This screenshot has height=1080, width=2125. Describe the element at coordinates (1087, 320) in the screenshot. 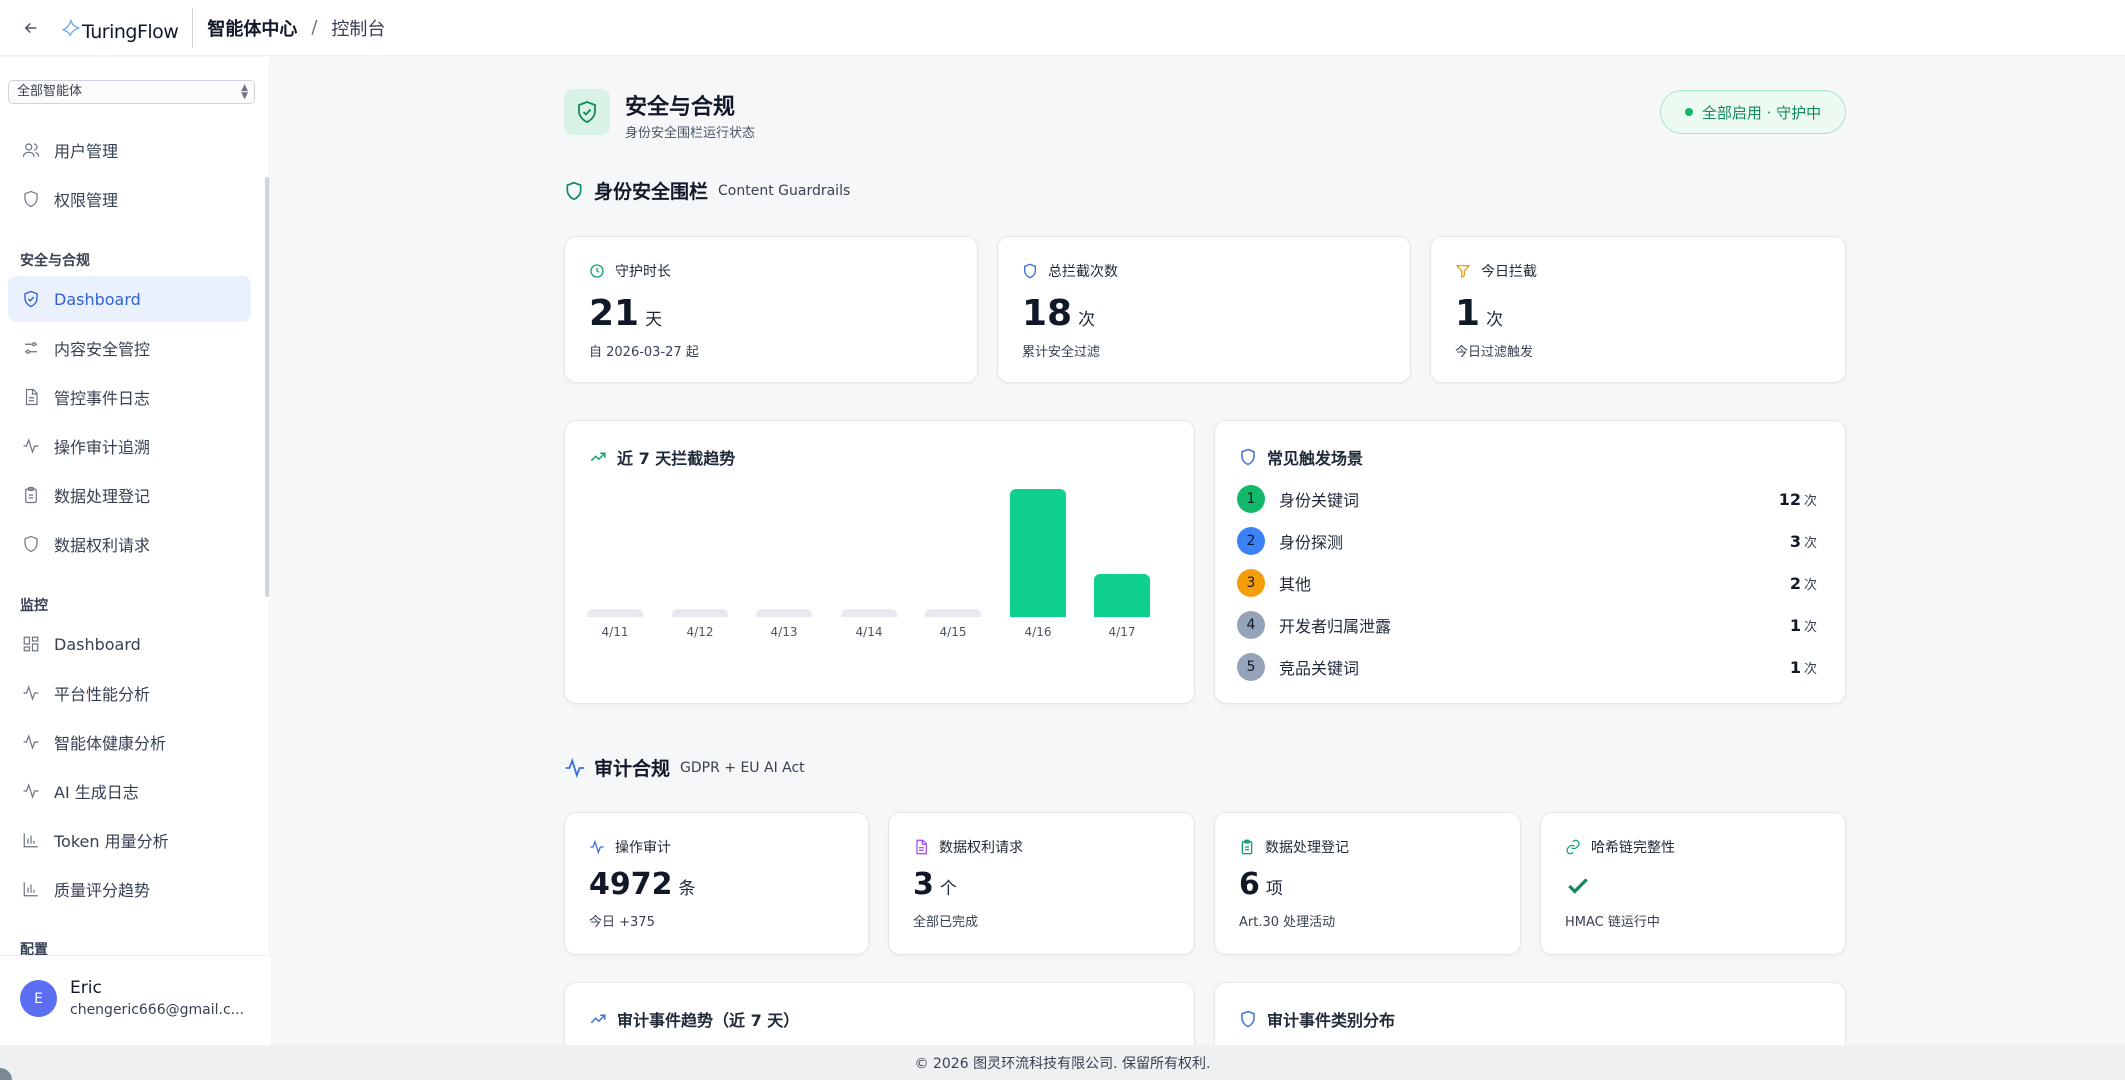

I see `stat-unit: 次` at that location.